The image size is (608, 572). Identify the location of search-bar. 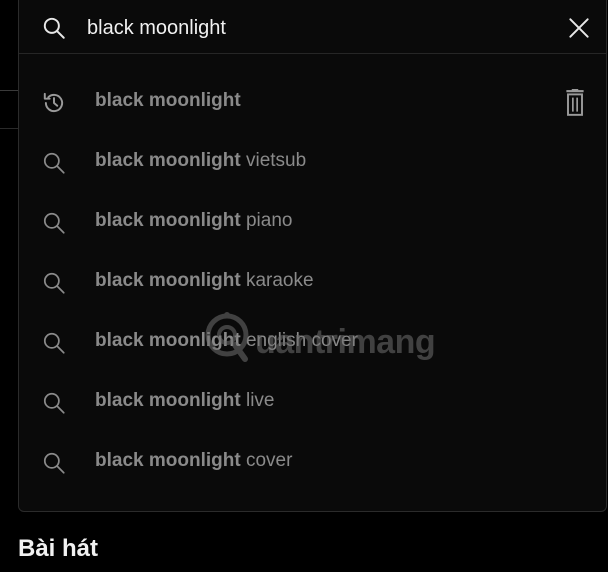
(312, 27).